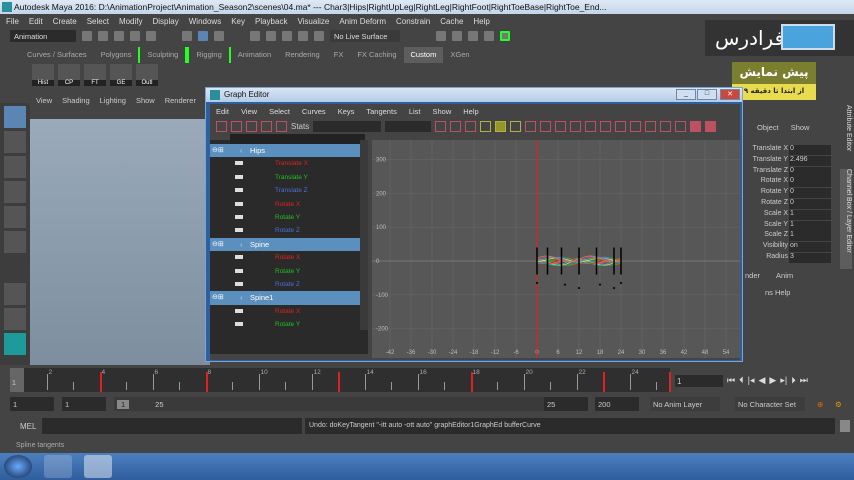 The height and width of the screenshot is (480, 854). What do you see at coordinates (339, 55) in the screenshot?
I see `shelf-tab-fx: FX` at bounding box center [339, 55].